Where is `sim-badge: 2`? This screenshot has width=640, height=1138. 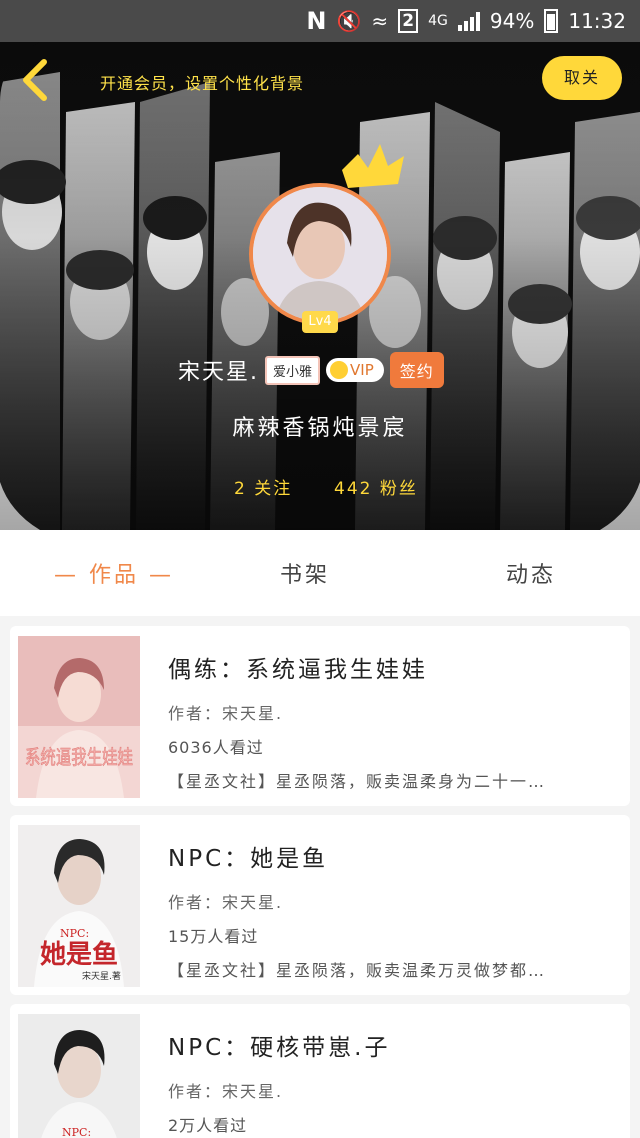
sim-badge: 2 is located at coordinates (408, 21).